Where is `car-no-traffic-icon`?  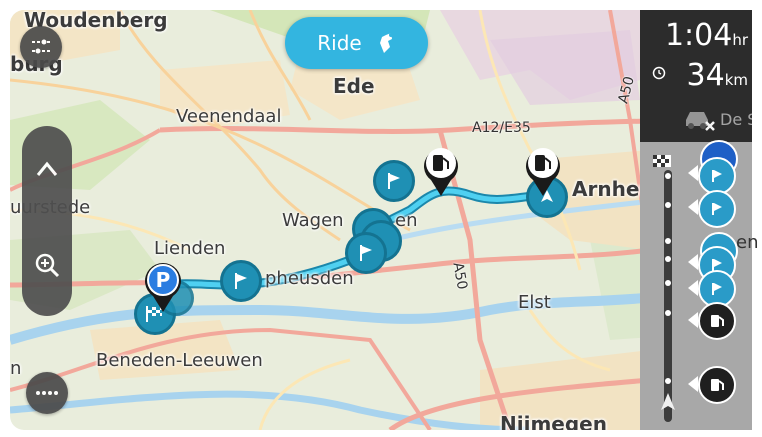 car-no-traffic-icon is located at coordinates (700, 121).